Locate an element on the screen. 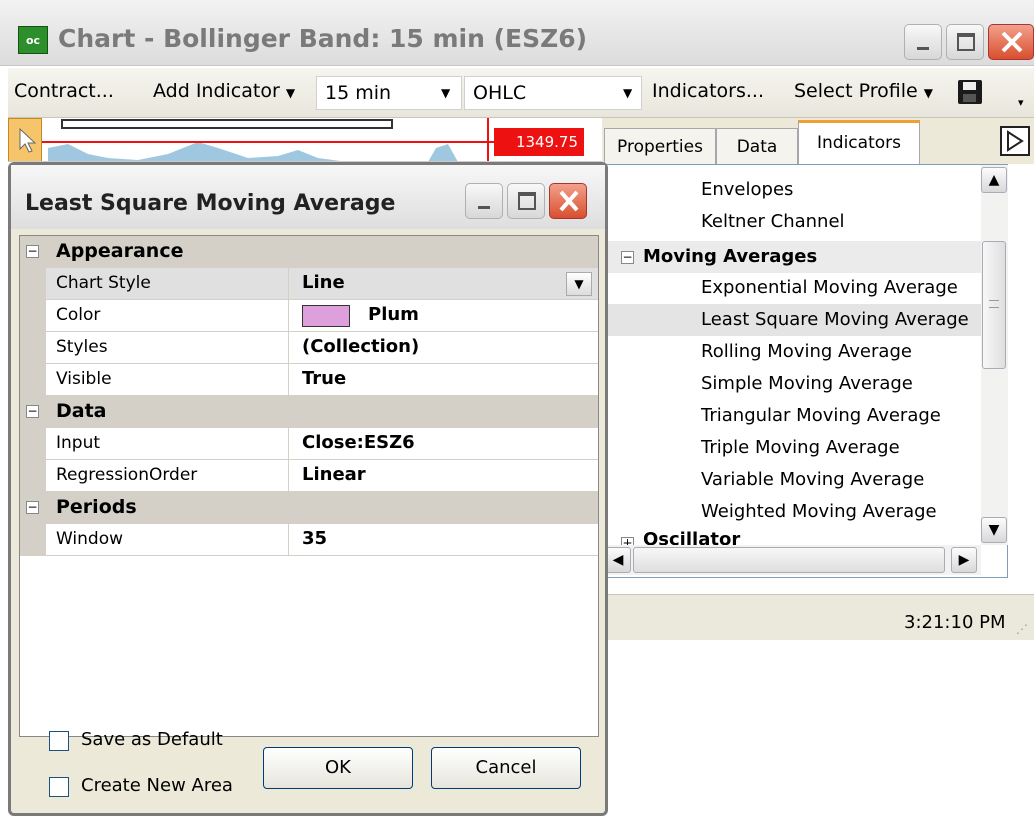  property-key: Chart Style is located at coordinates (103, 283).